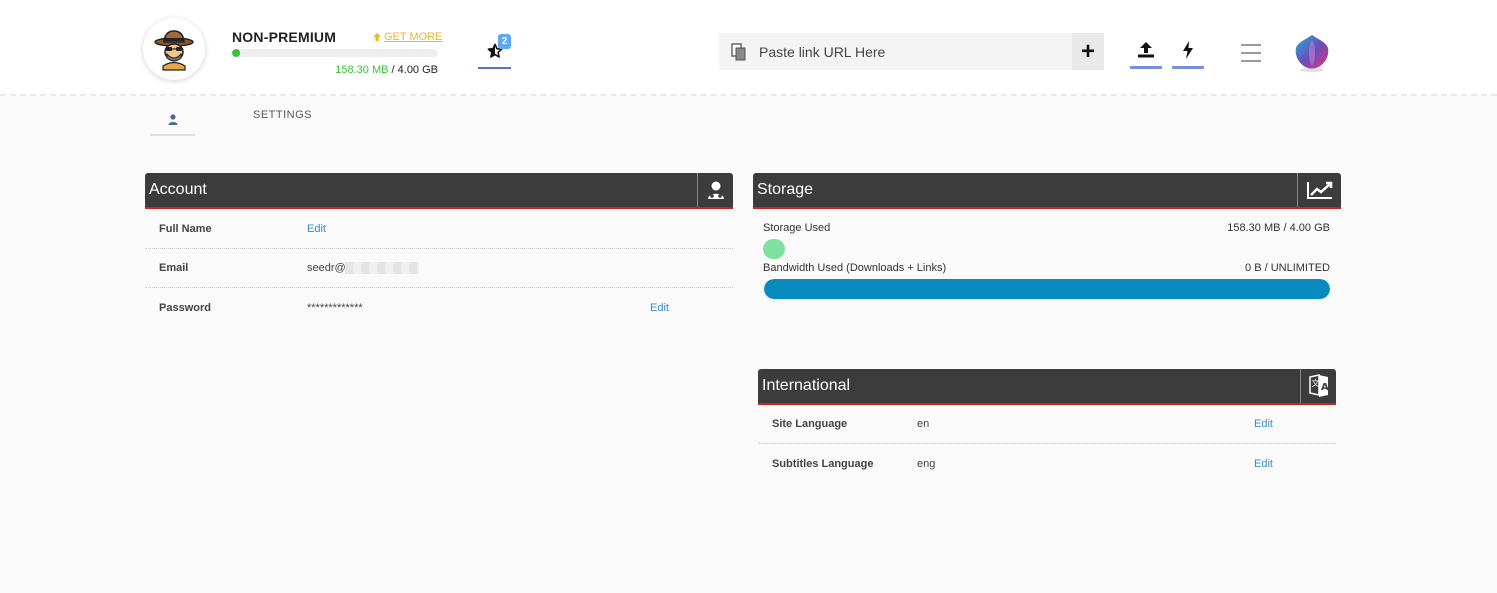 The height and width of the screenshot is (593, 1497). Describe the element at coordinates (1046, 249) in the screenshot. I see `storage-used-bar` at that location.